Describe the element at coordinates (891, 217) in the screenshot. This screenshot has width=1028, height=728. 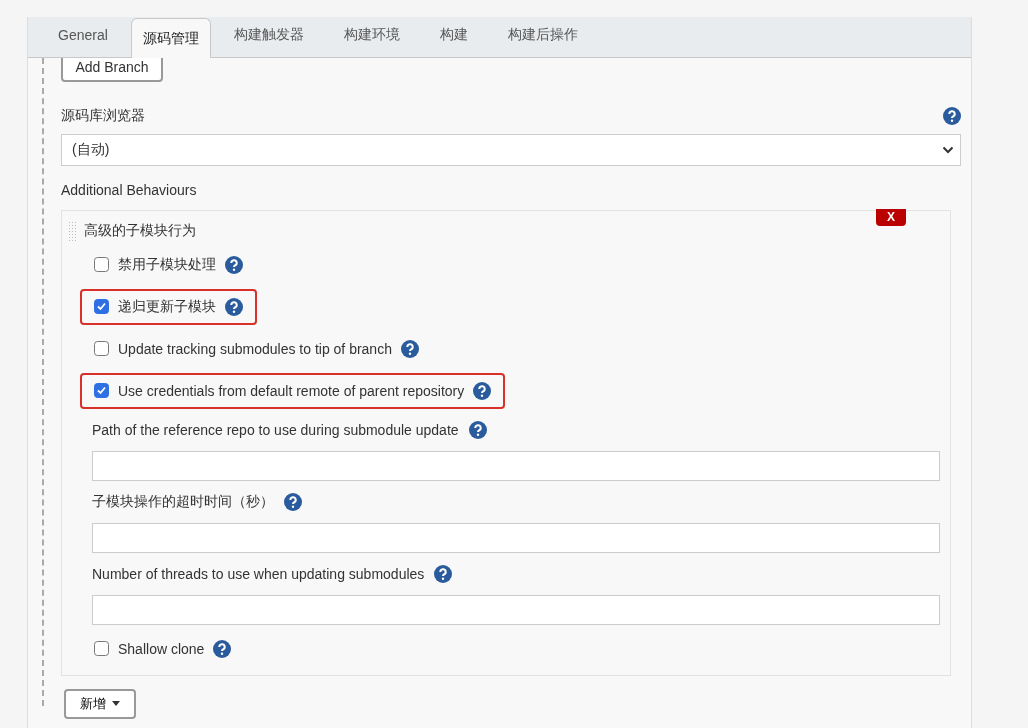
I see `delete-button: X` at that location.